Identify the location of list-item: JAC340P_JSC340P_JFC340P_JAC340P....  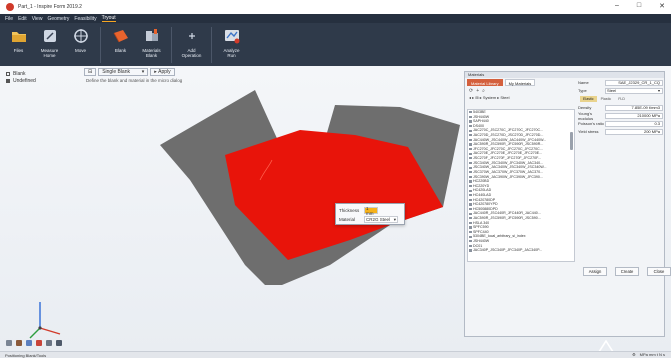
(521, 250).